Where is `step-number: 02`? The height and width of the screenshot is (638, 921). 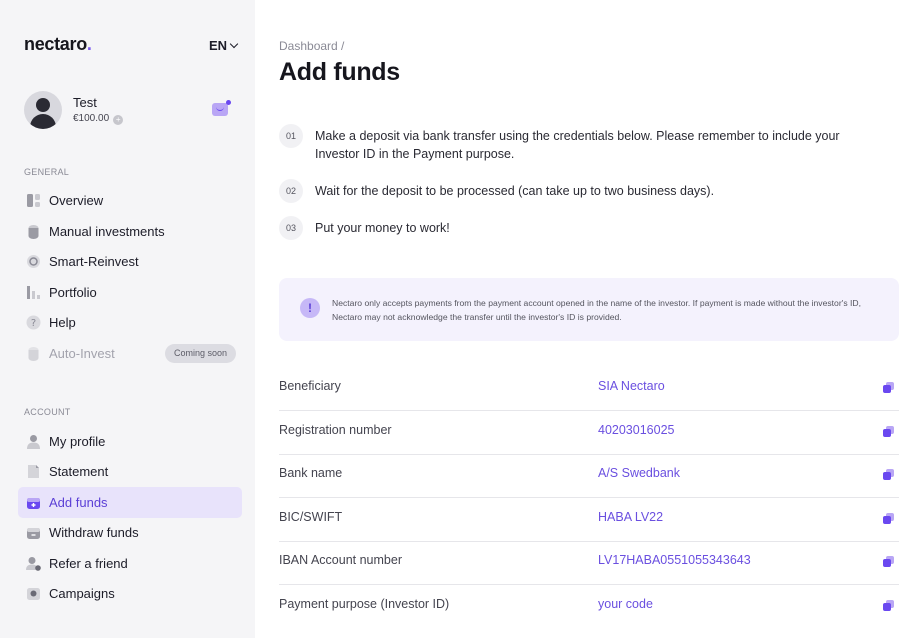
step-number: 02 is located at coordinates (291, 191).